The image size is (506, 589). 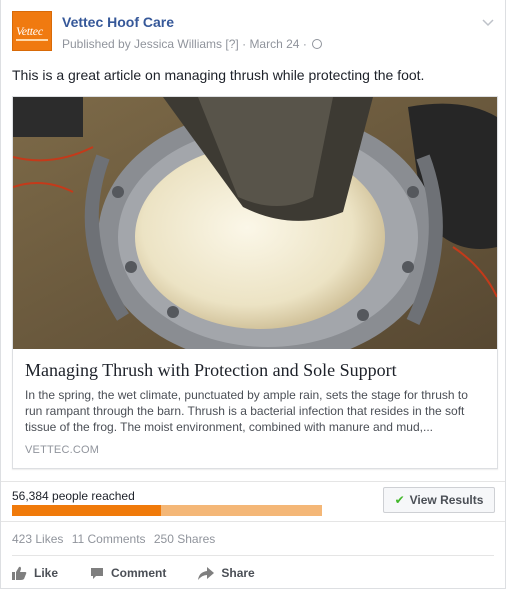 I want to click on likes-count: 423 Likes, so click(x=37, y=539).